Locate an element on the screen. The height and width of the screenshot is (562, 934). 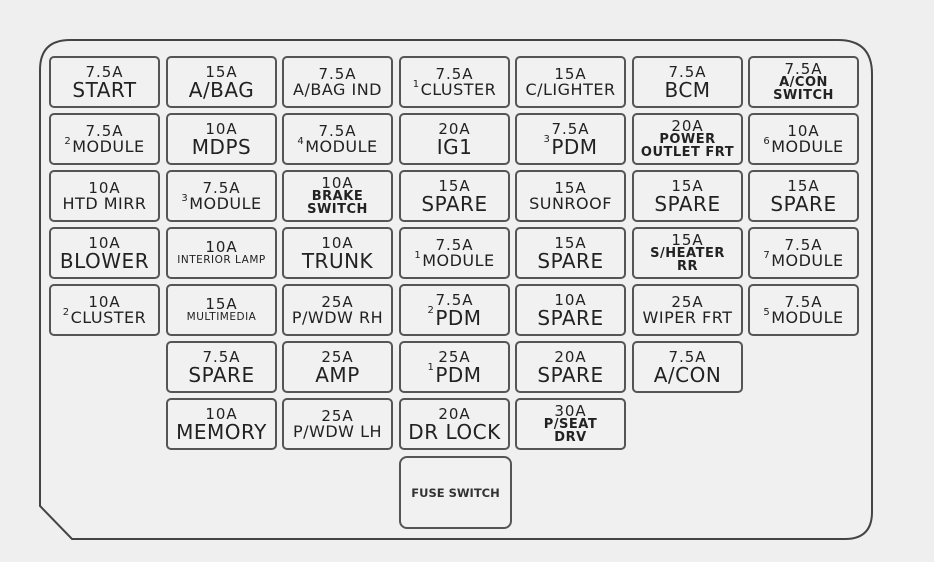
fuse-module-4: 7.5A 4MODULE is located at coordinates (337, 139).